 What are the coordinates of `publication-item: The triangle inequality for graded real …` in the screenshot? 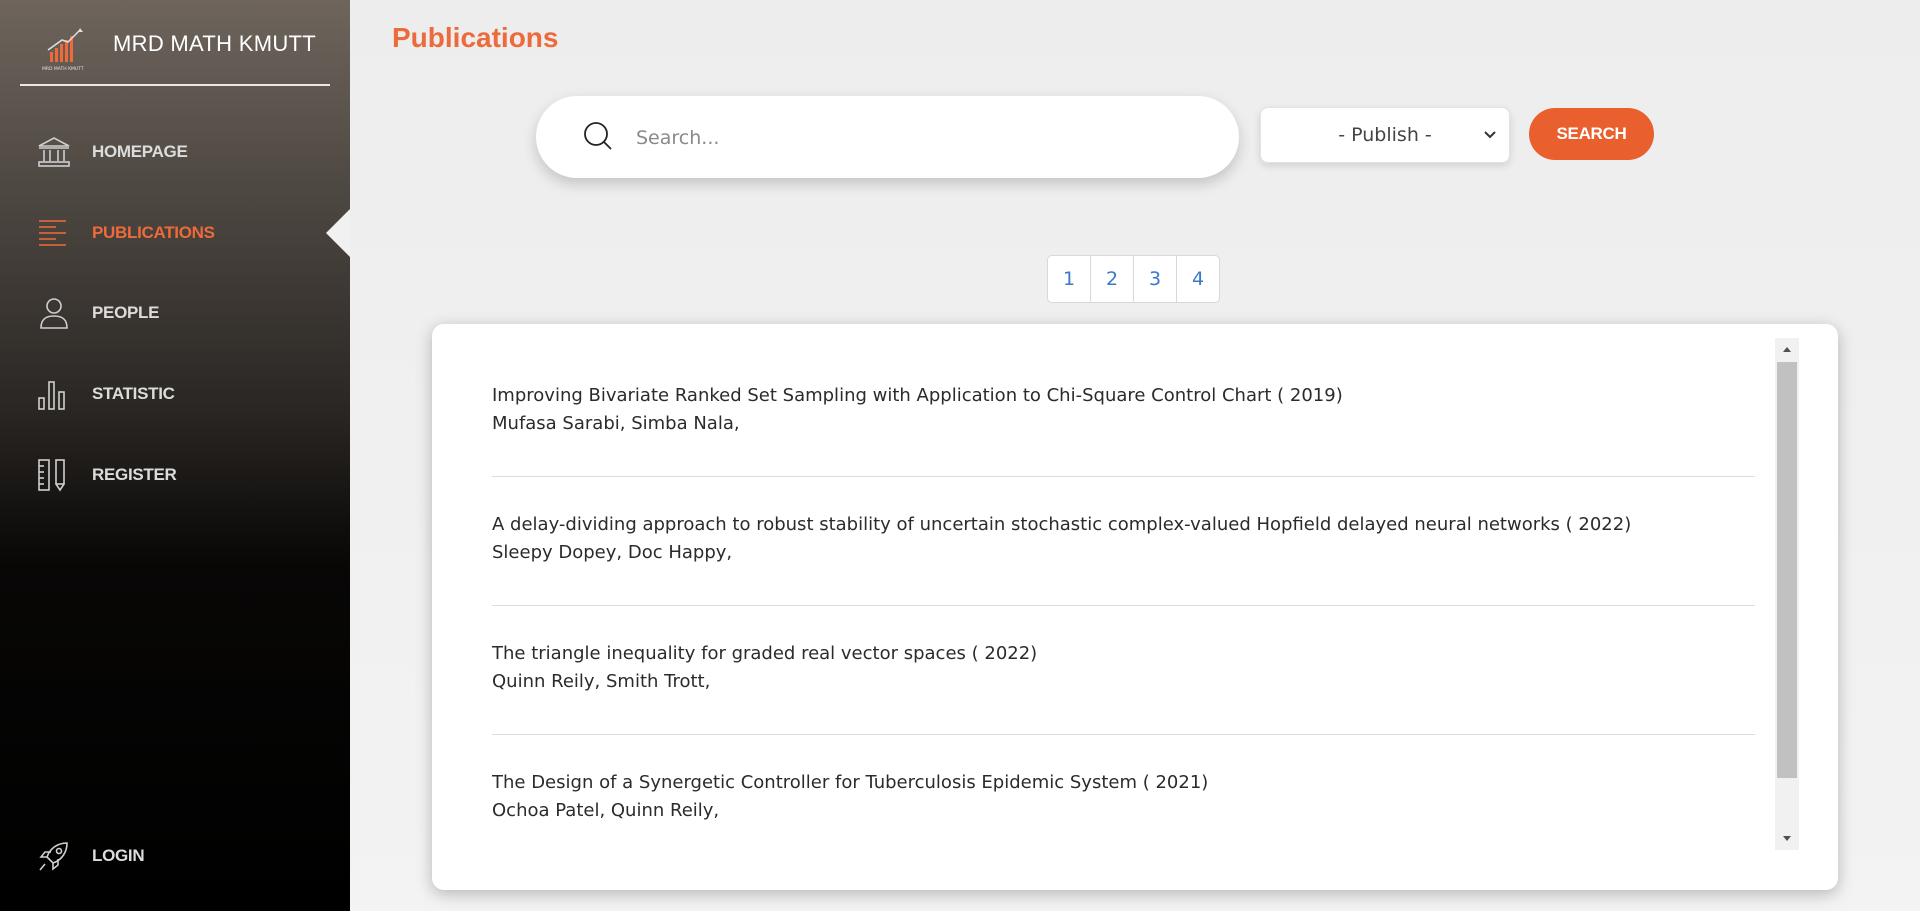 It's located at (1123, 670).